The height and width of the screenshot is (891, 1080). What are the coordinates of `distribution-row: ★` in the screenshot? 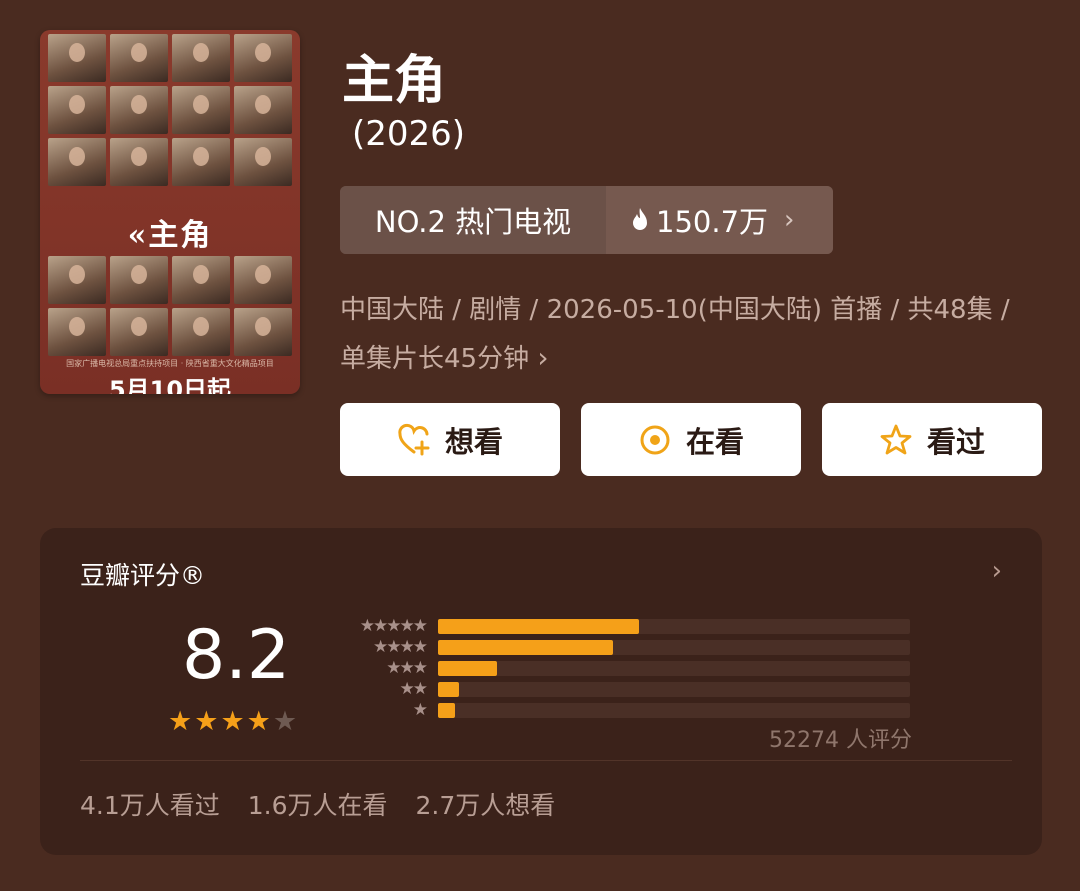 It's located at (624, 710).